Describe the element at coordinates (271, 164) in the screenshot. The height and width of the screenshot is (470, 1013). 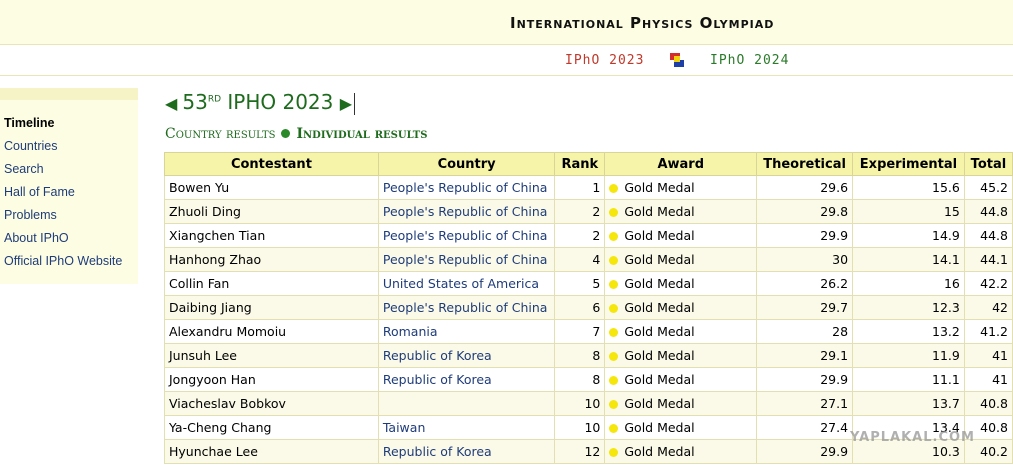
I see `column-header-contestant: Contestant` at that location.